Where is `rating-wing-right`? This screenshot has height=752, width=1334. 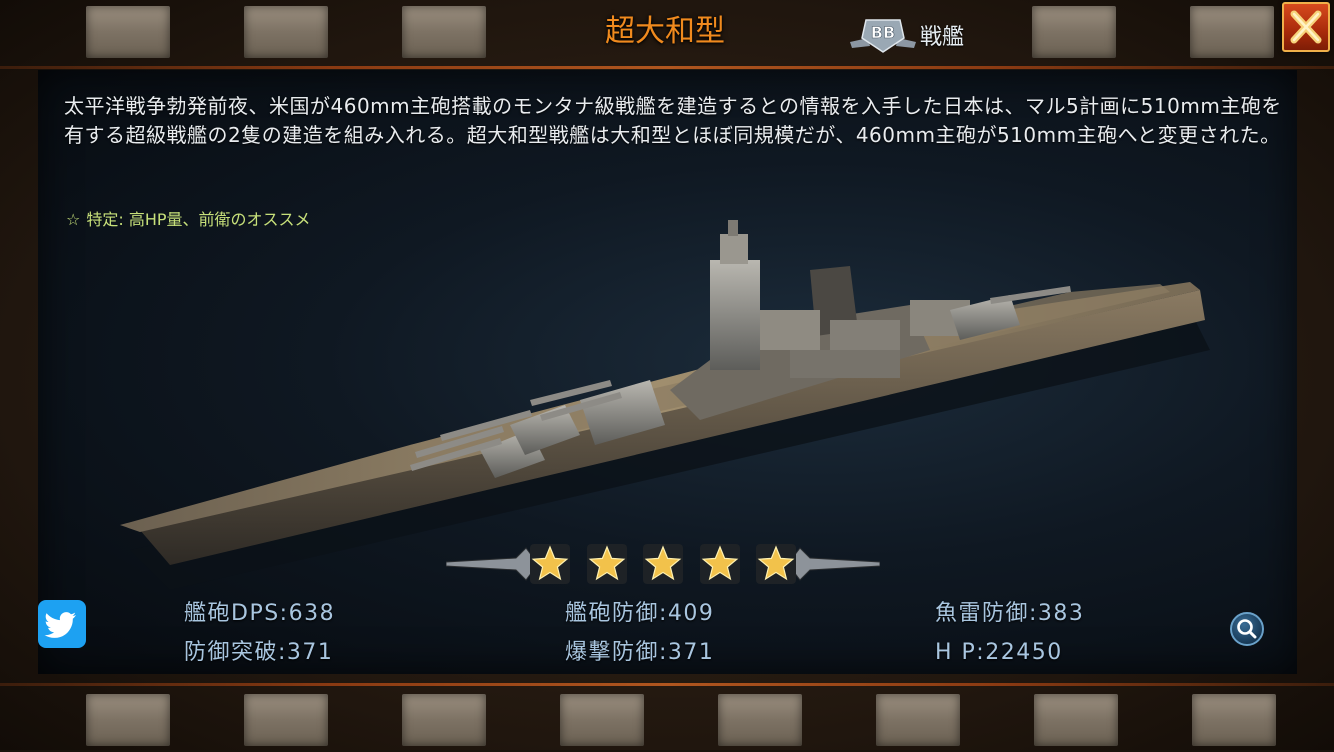 rating-wing-right is located at coordinates (833, 564).